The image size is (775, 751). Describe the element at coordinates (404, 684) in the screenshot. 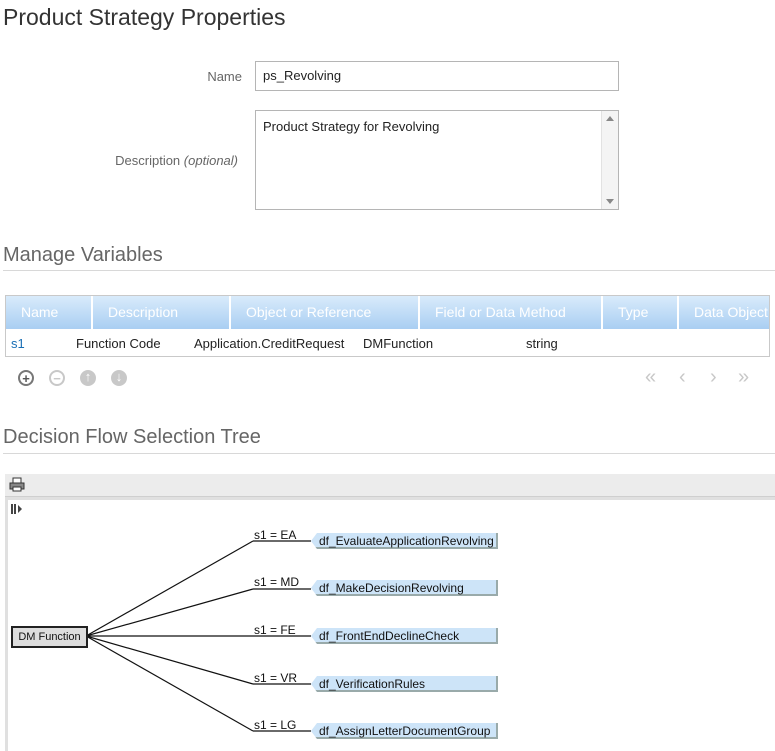

I see `tree-leaf-node: df_VerificationRules` at that location.